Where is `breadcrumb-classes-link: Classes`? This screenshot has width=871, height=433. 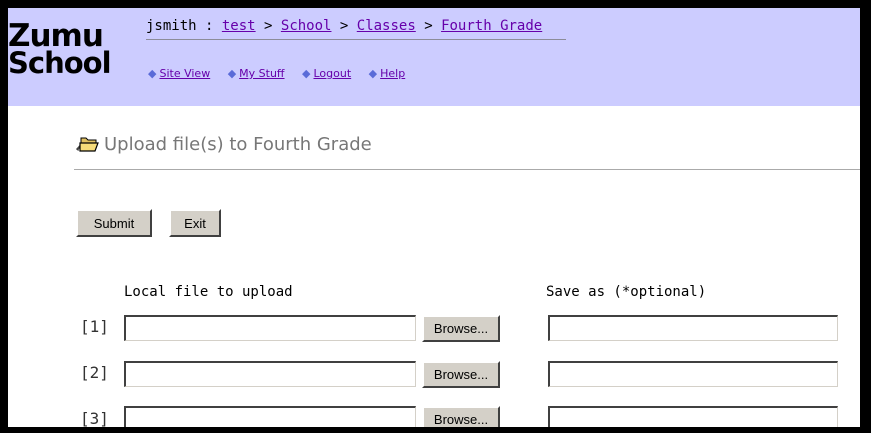
breadcrumb-classes-link: Classes is located at coordinates (386, 26).